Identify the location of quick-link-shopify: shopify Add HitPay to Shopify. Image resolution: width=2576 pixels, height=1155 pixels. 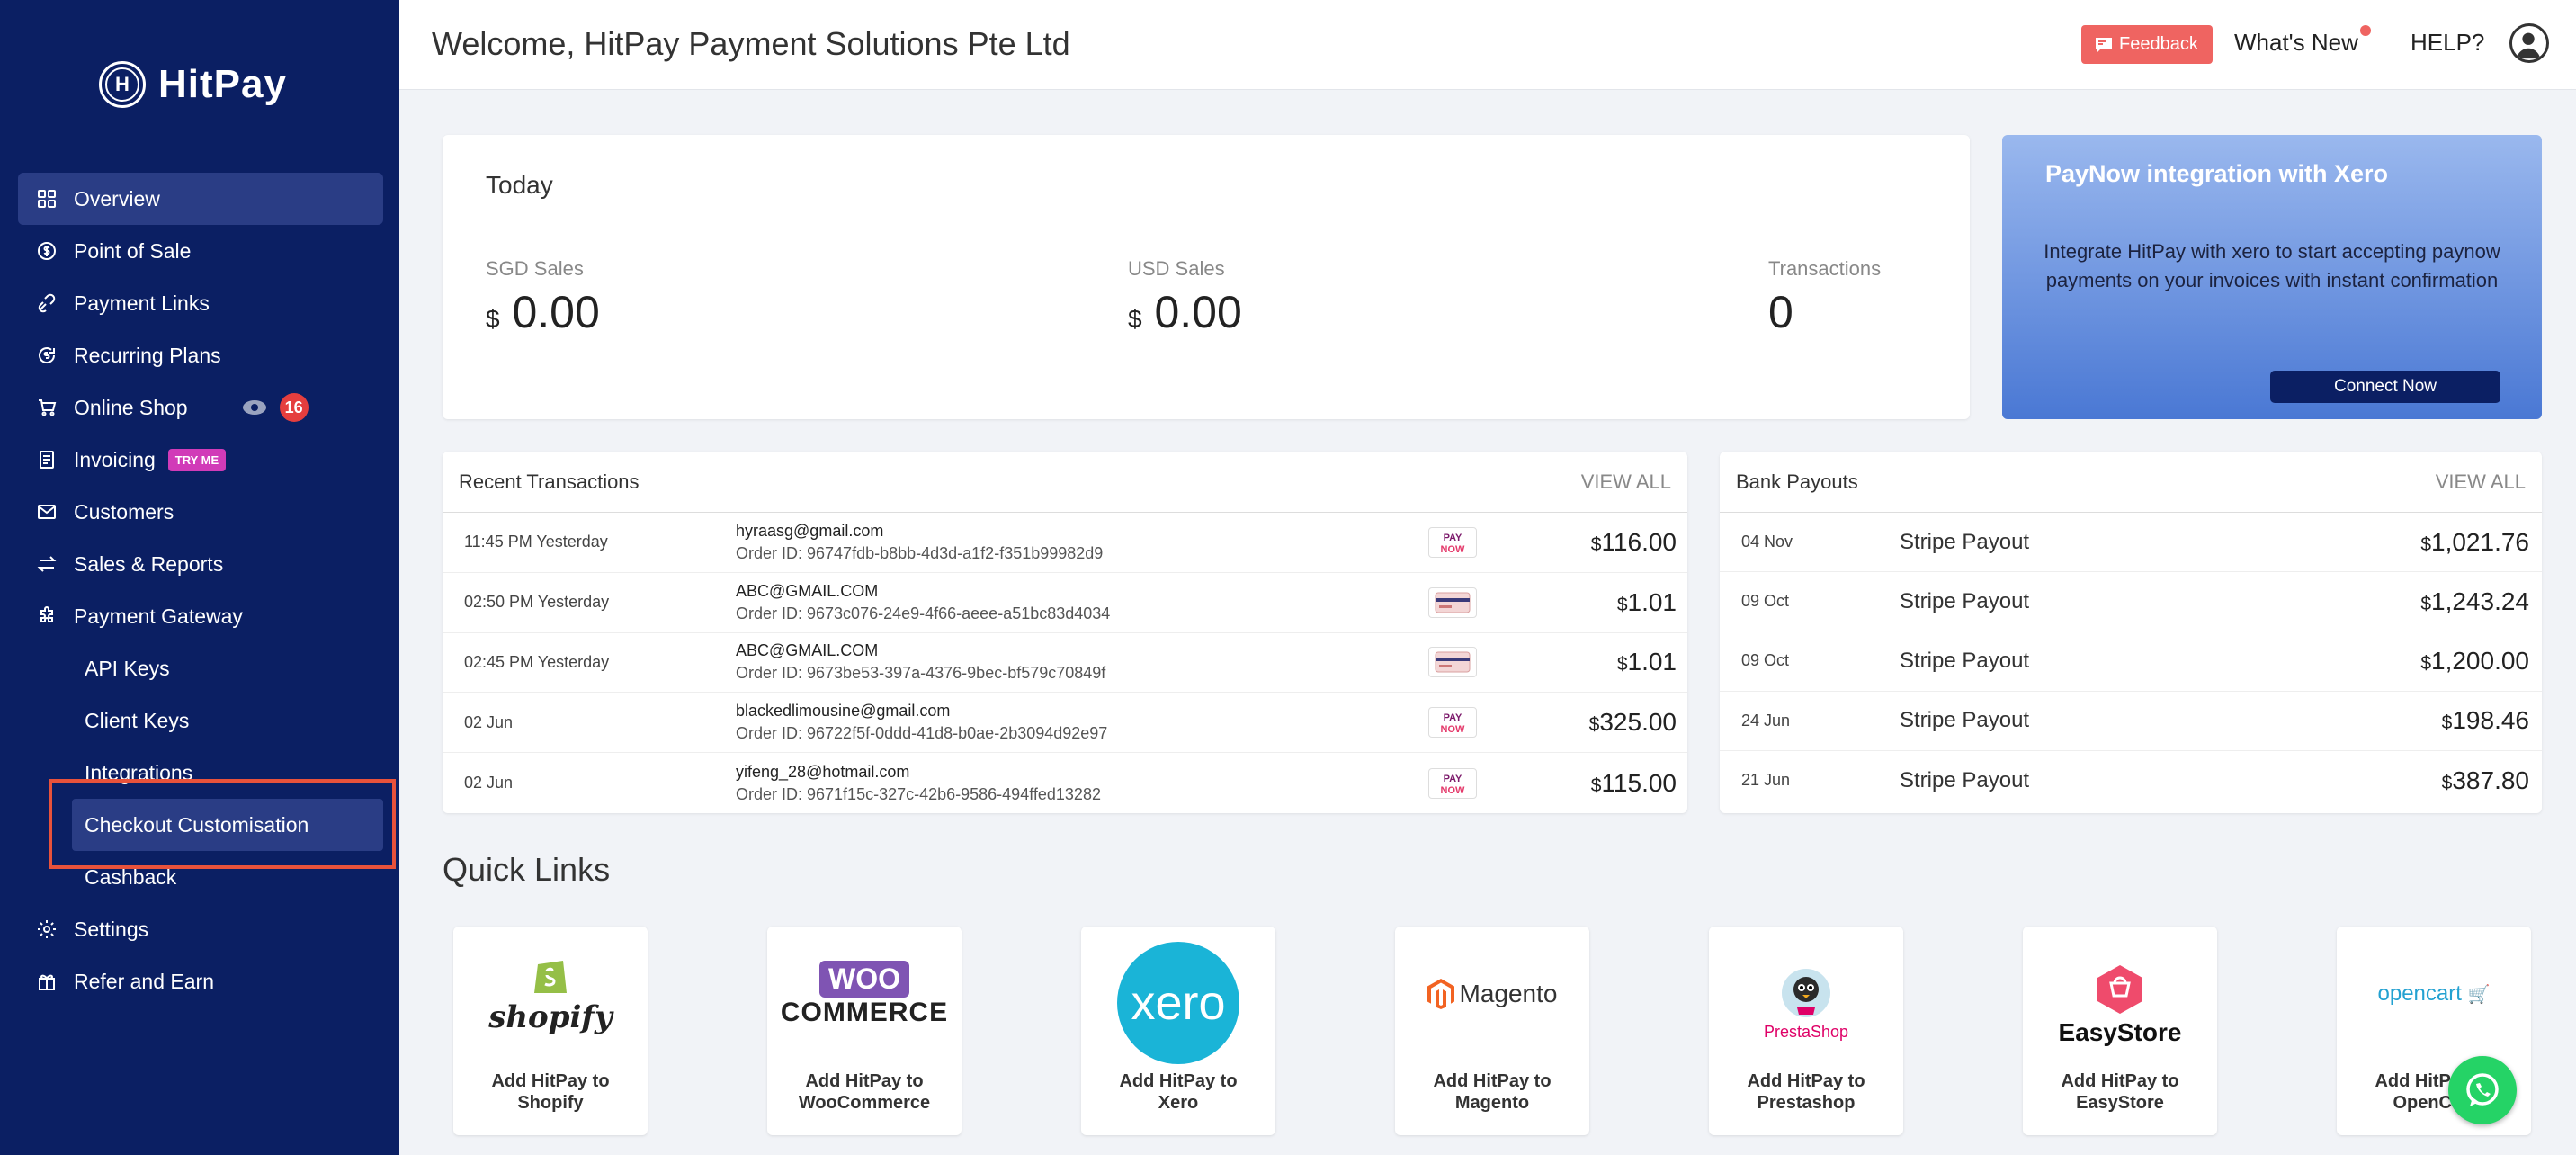
(550, 1031).